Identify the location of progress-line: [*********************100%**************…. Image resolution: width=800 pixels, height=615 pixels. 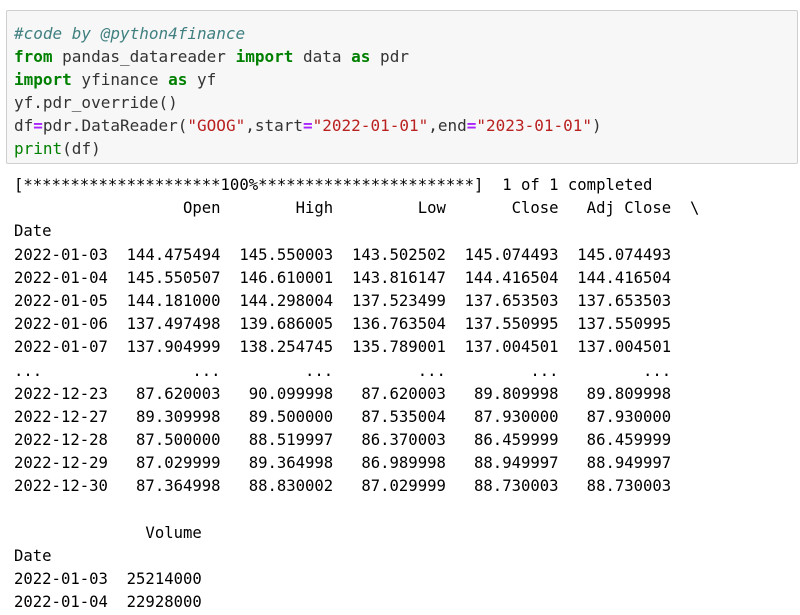
(333, 185).